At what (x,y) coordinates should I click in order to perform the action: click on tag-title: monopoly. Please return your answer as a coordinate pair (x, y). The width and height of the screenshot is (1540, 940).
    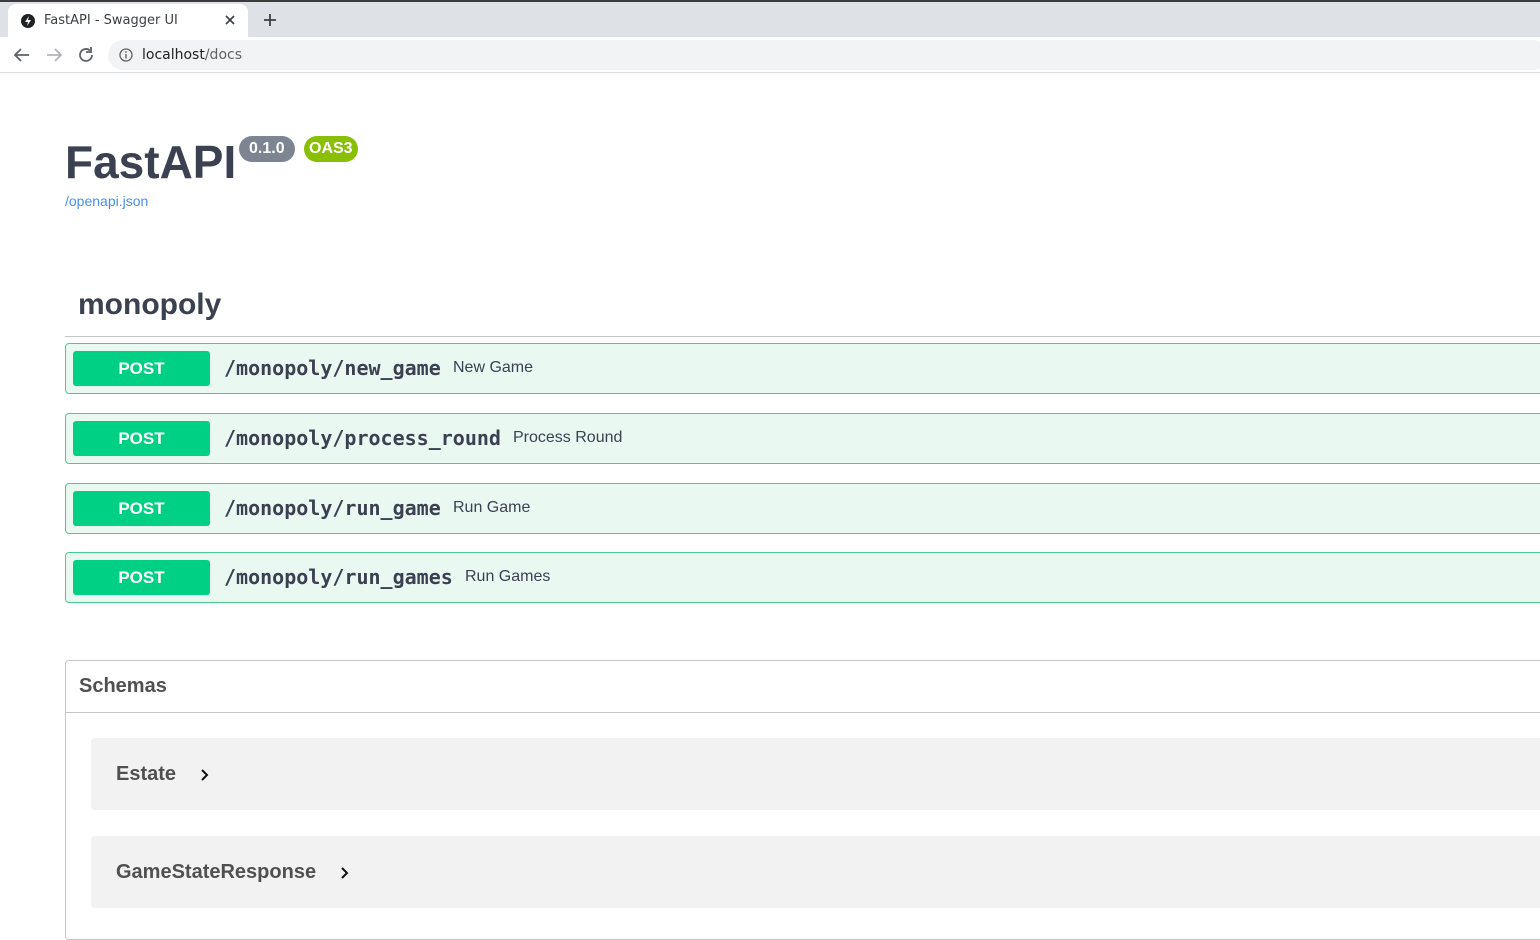
    Looking at the image, I should click on (150, 304).